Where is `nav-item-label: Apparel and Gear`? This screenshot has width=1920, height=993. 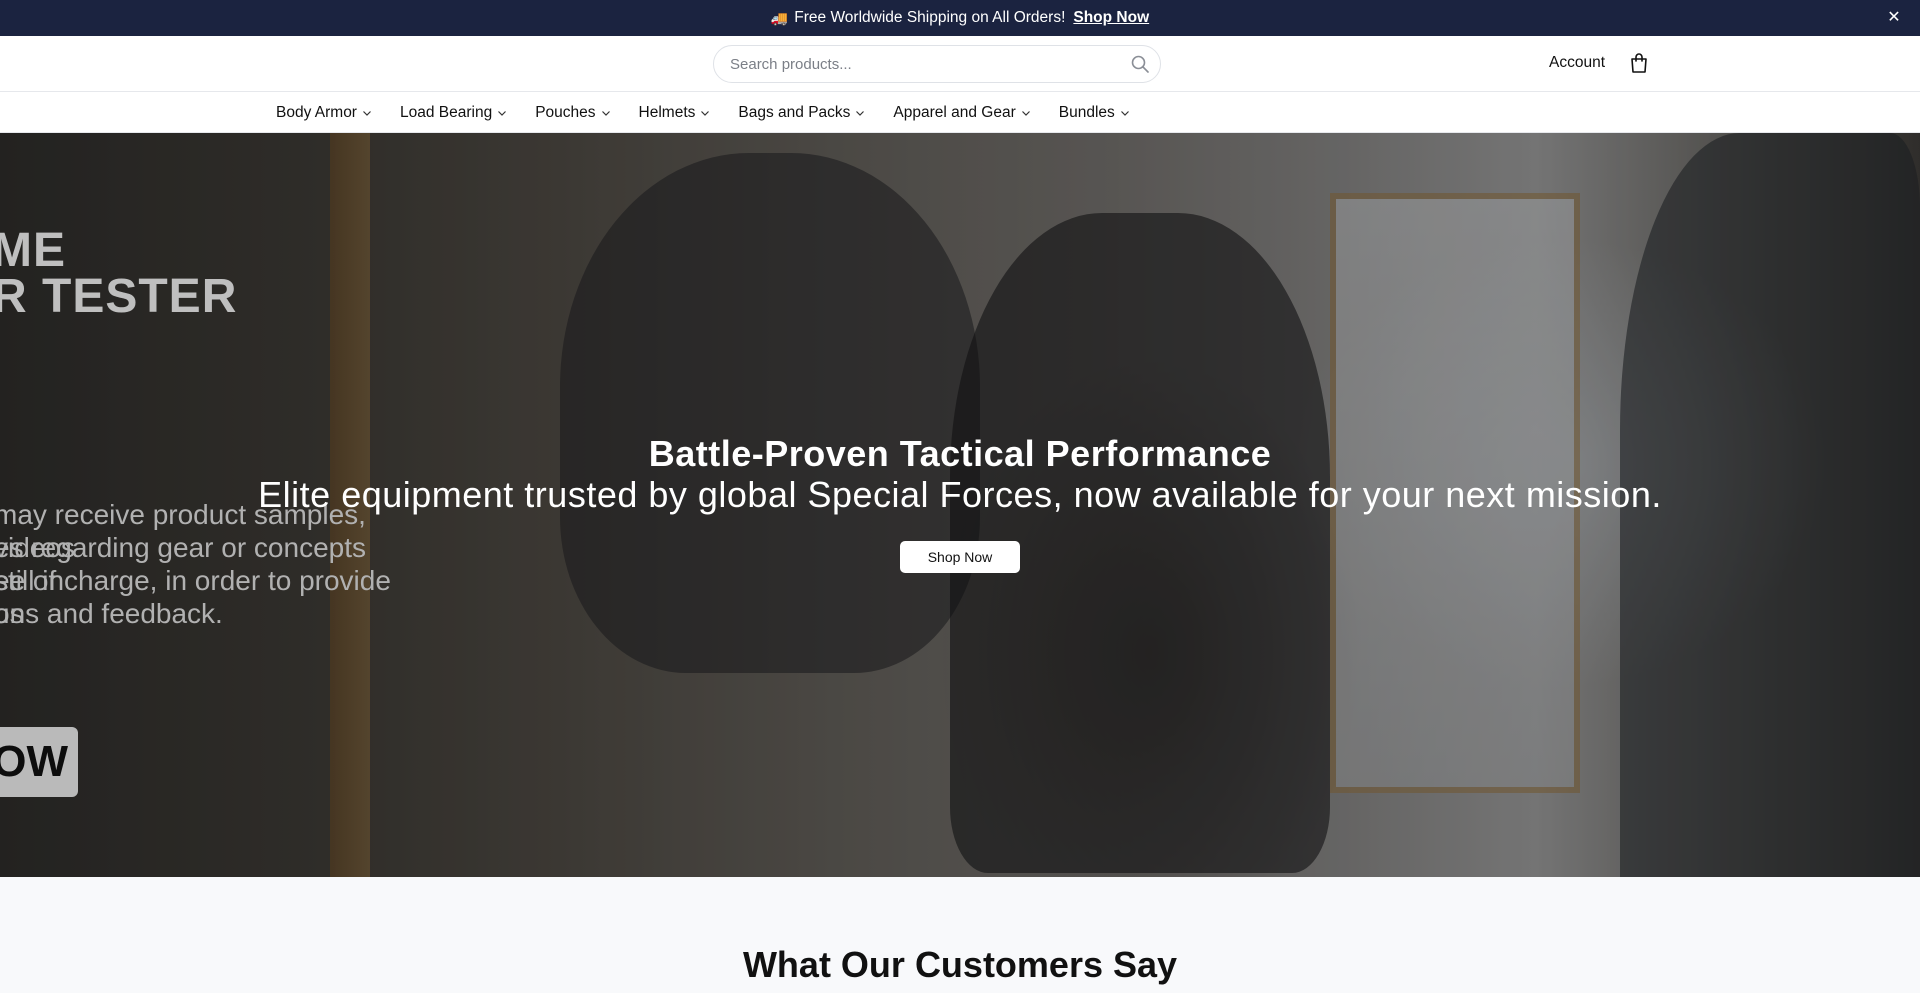
nav-item-label: Apparel and Gear is located at coordinates (954, 112).